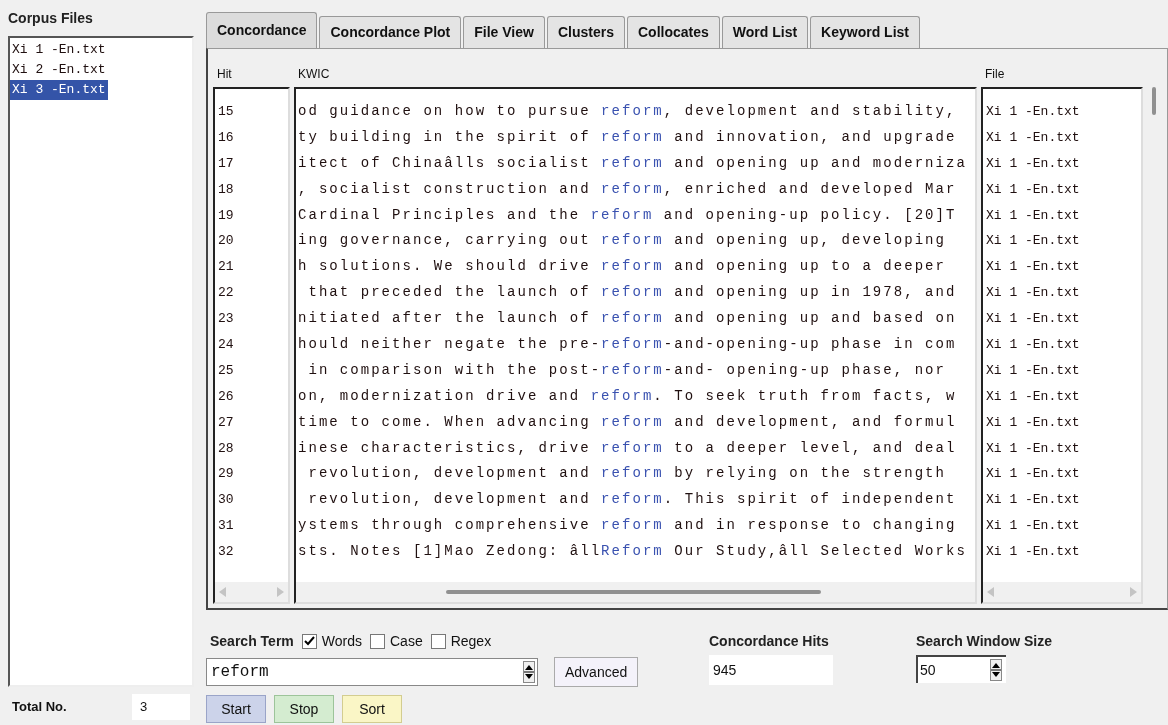 The width and height of the screenshot is (1168, 725). I want to click on hit-number: 23, so click(226, 319).